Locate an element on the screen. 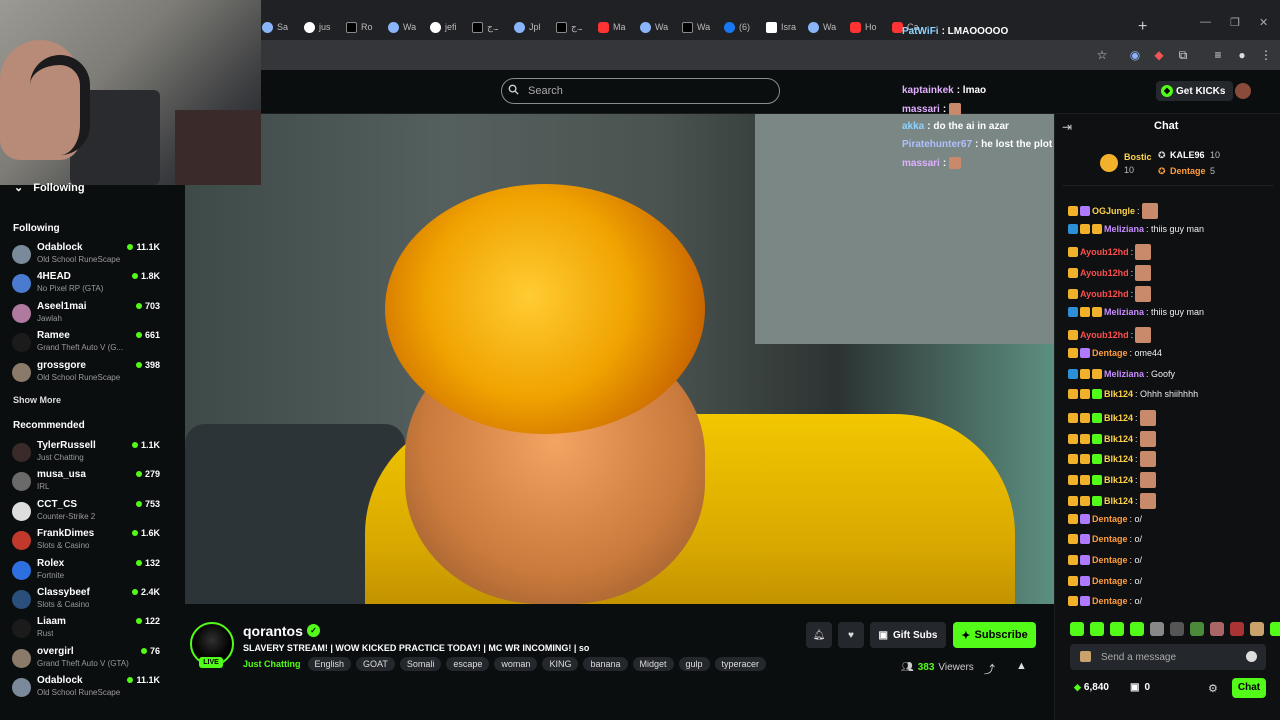  sidebar-channel-item: CCT_CS Counter-Strike 2 753 is located at coordinates (87, 512).